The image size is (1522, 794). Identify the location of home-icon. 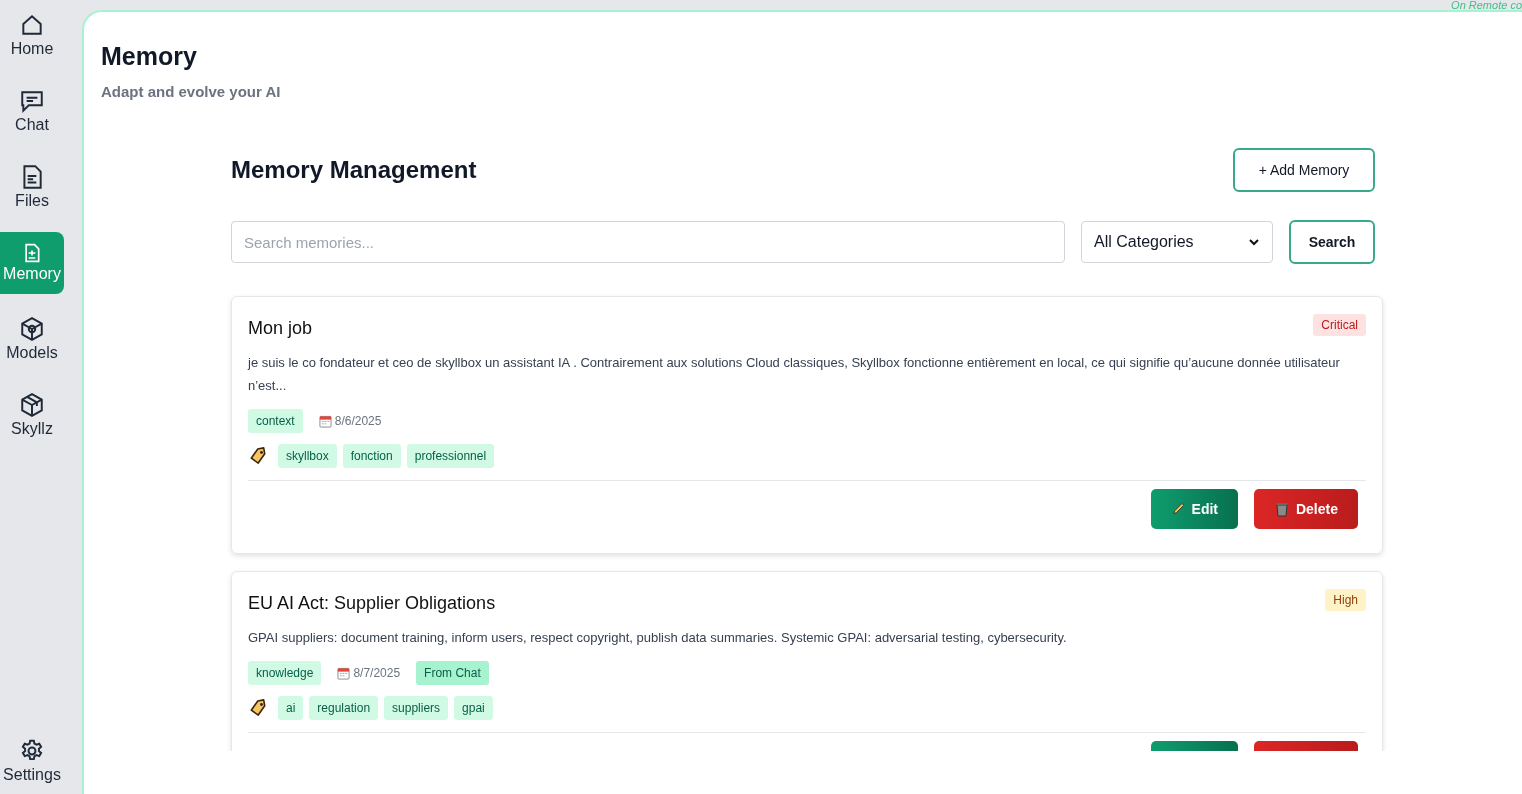
(32, 25).